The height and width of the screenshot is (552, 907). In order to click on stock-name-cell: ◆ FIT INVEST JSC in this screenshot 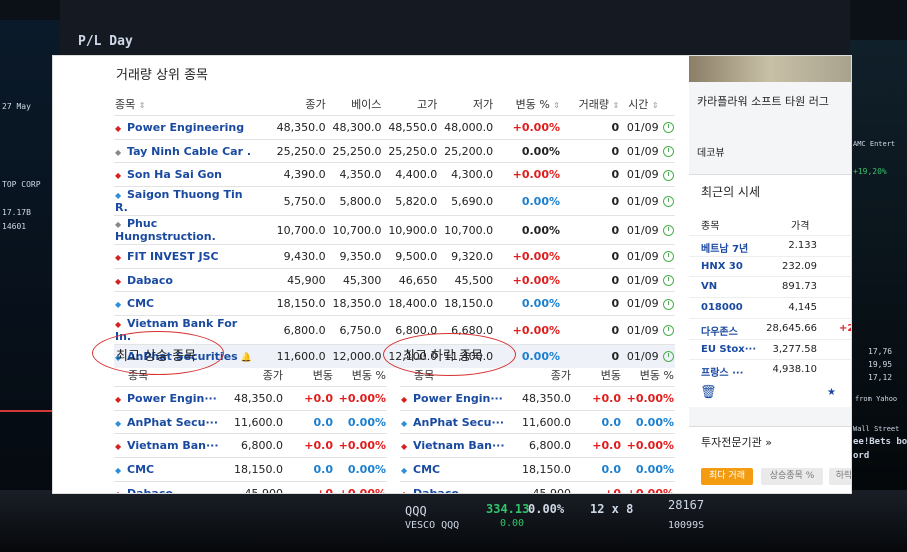, I will do `click(185, 256)`.